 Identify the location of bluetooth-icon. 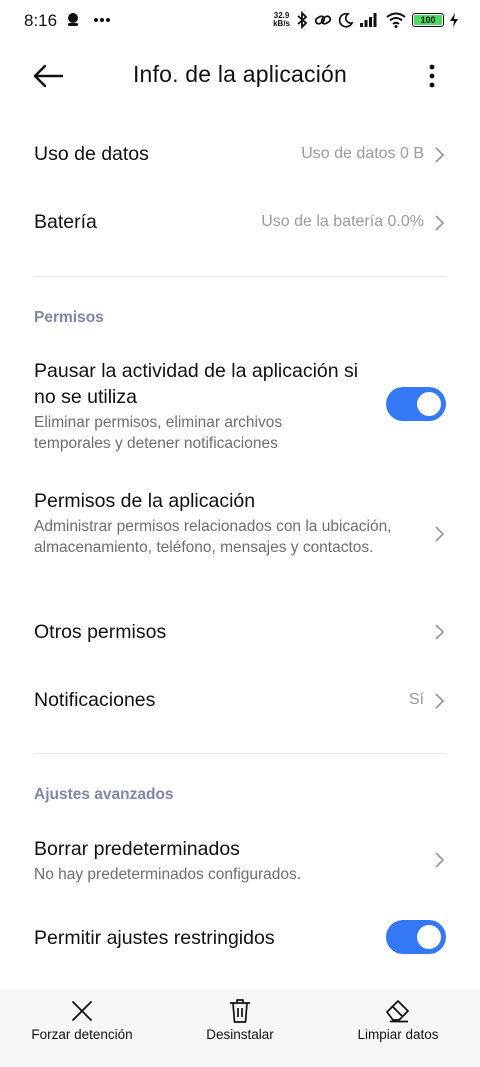
(302, 20).